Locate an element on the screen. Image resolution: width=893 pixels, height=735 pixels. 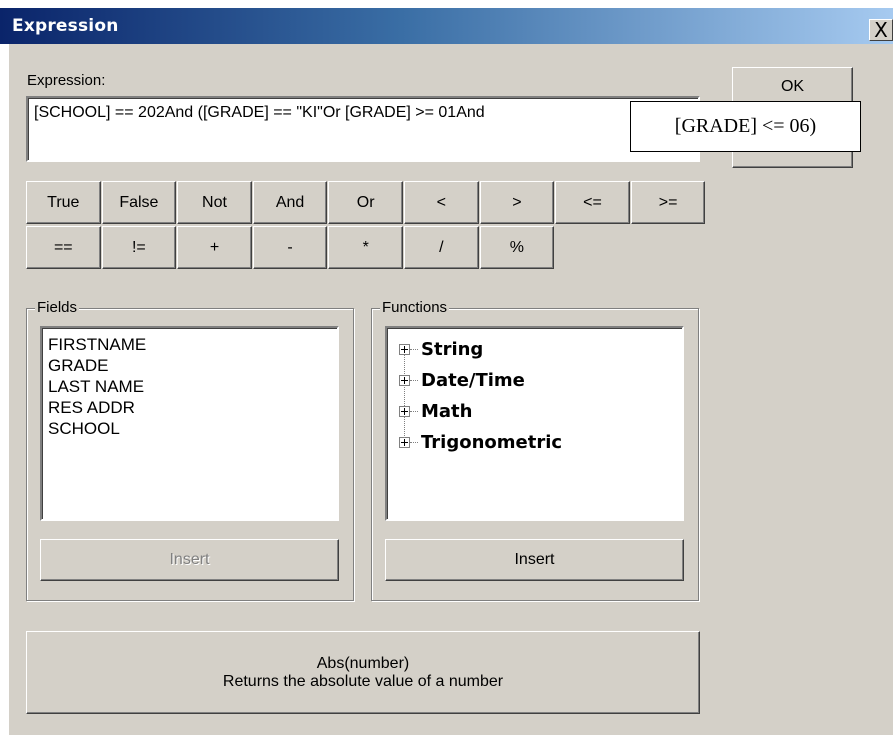
operator-divide-button: / is located at coordinates (441, 247).